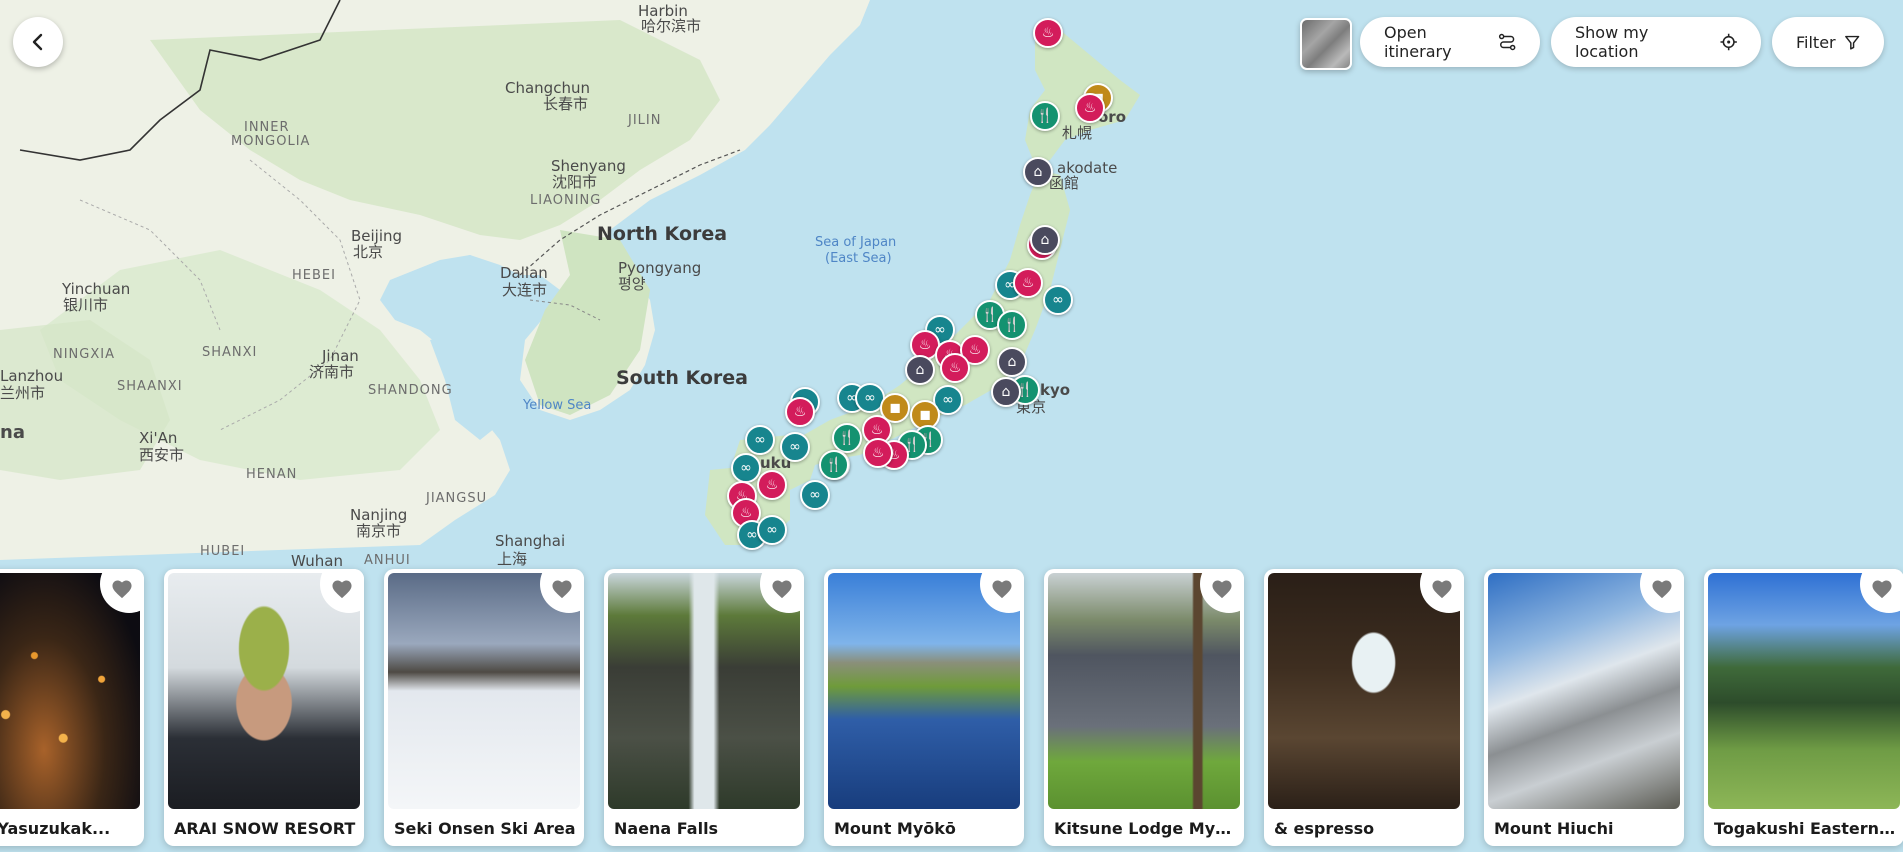  I want to click on map-label-xian: Xi'An, so click(158, 438).